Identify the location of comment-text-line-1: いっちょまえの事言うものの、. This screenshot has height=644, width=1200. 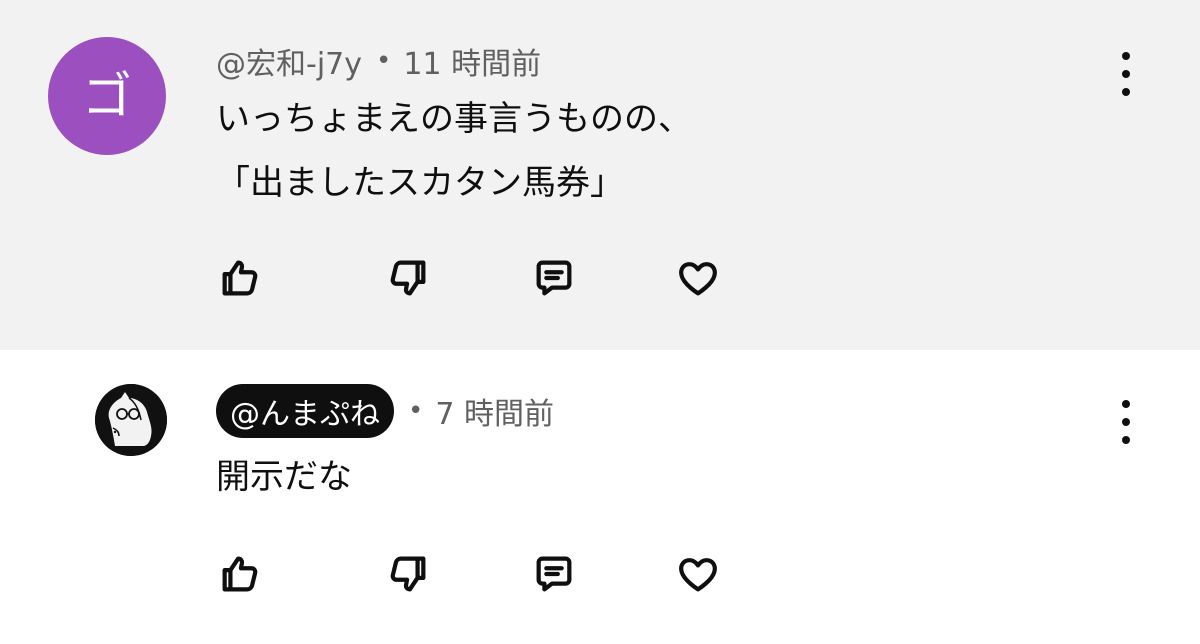
(454, 119).